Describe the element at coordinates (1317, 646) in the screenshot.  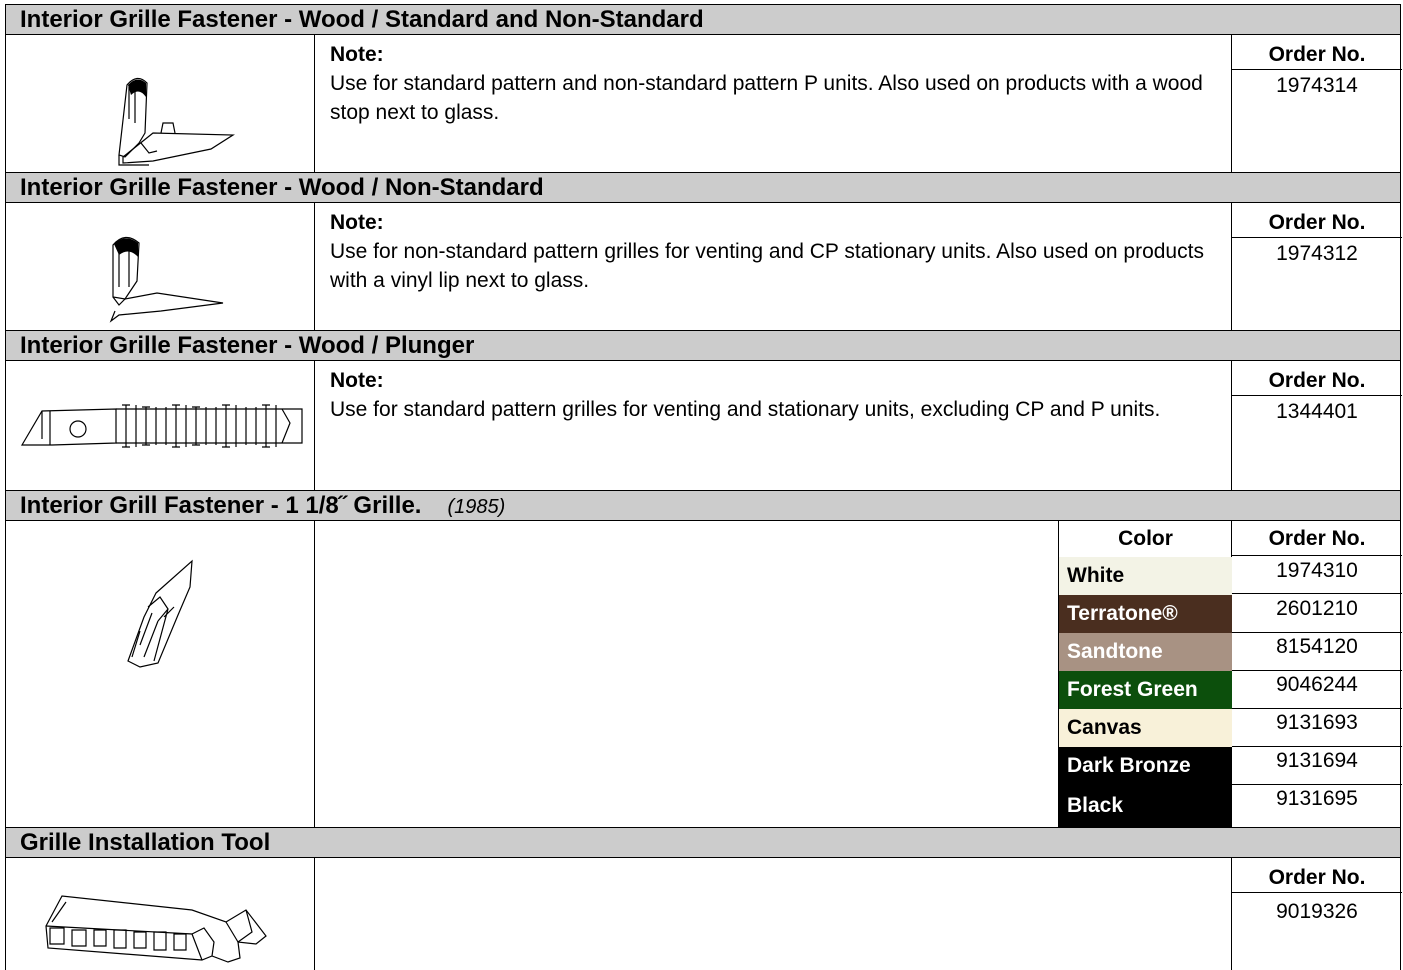
I see `order-no-value: 8154120` at that location.